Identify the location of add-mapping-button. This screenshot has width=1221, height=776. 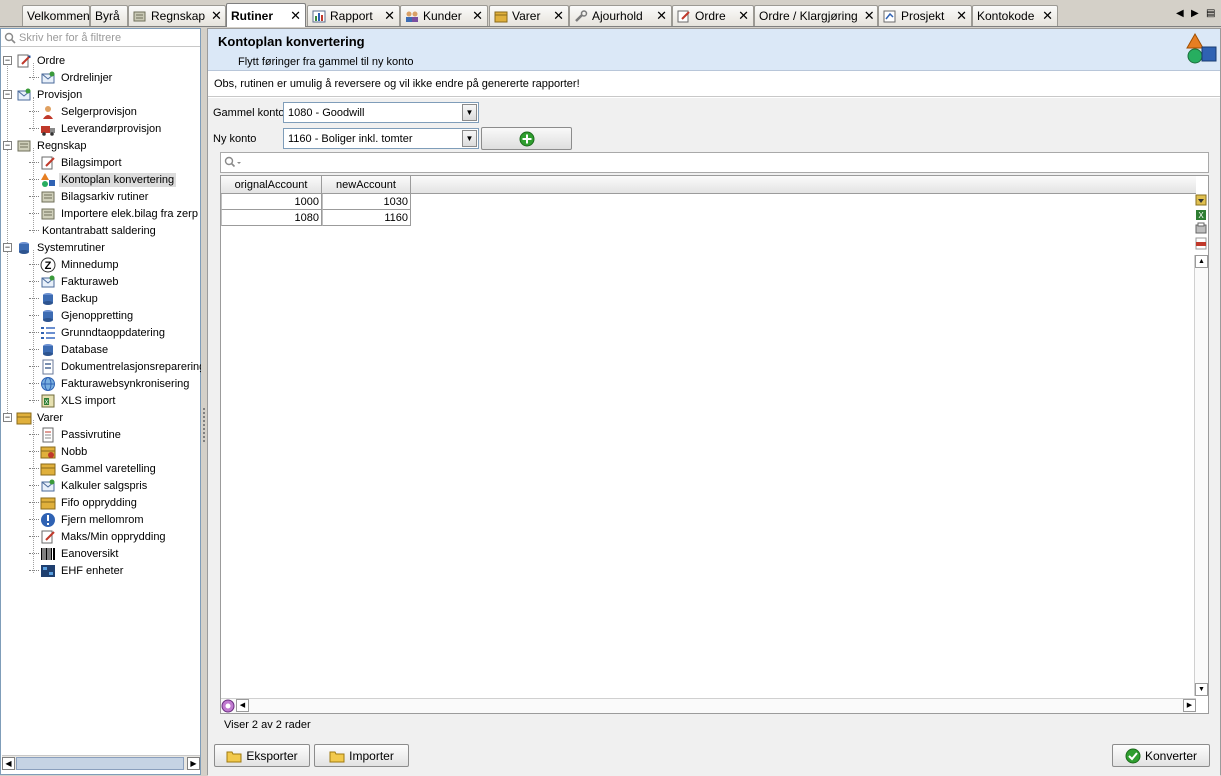
(526, 138).